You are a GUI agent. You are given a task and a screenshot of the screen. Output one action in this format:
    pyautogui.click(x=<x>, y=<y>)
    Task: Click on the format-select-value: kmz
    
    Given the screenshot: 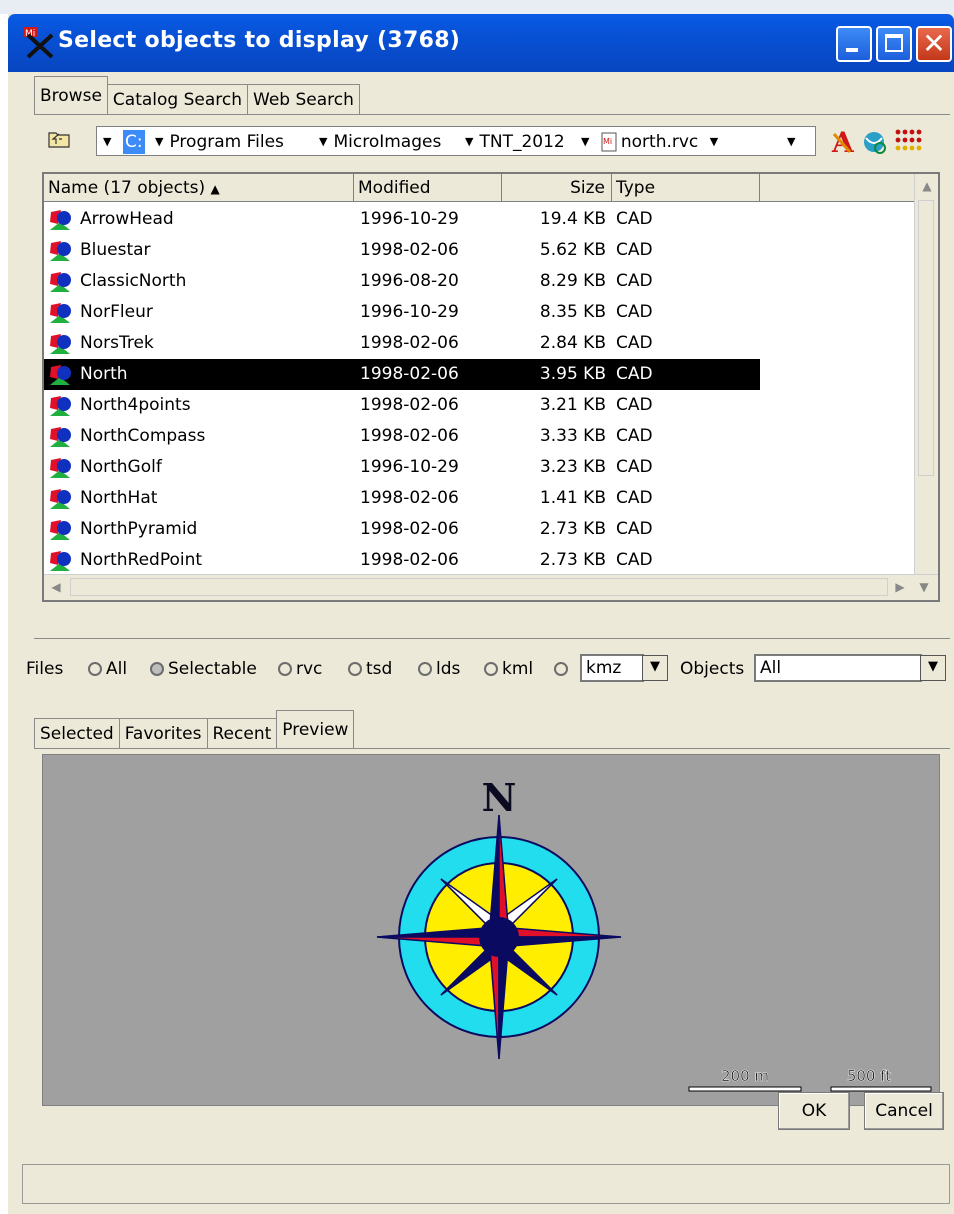 What is the action you would take?
    pyautogui.click(x=604, y=668)
    